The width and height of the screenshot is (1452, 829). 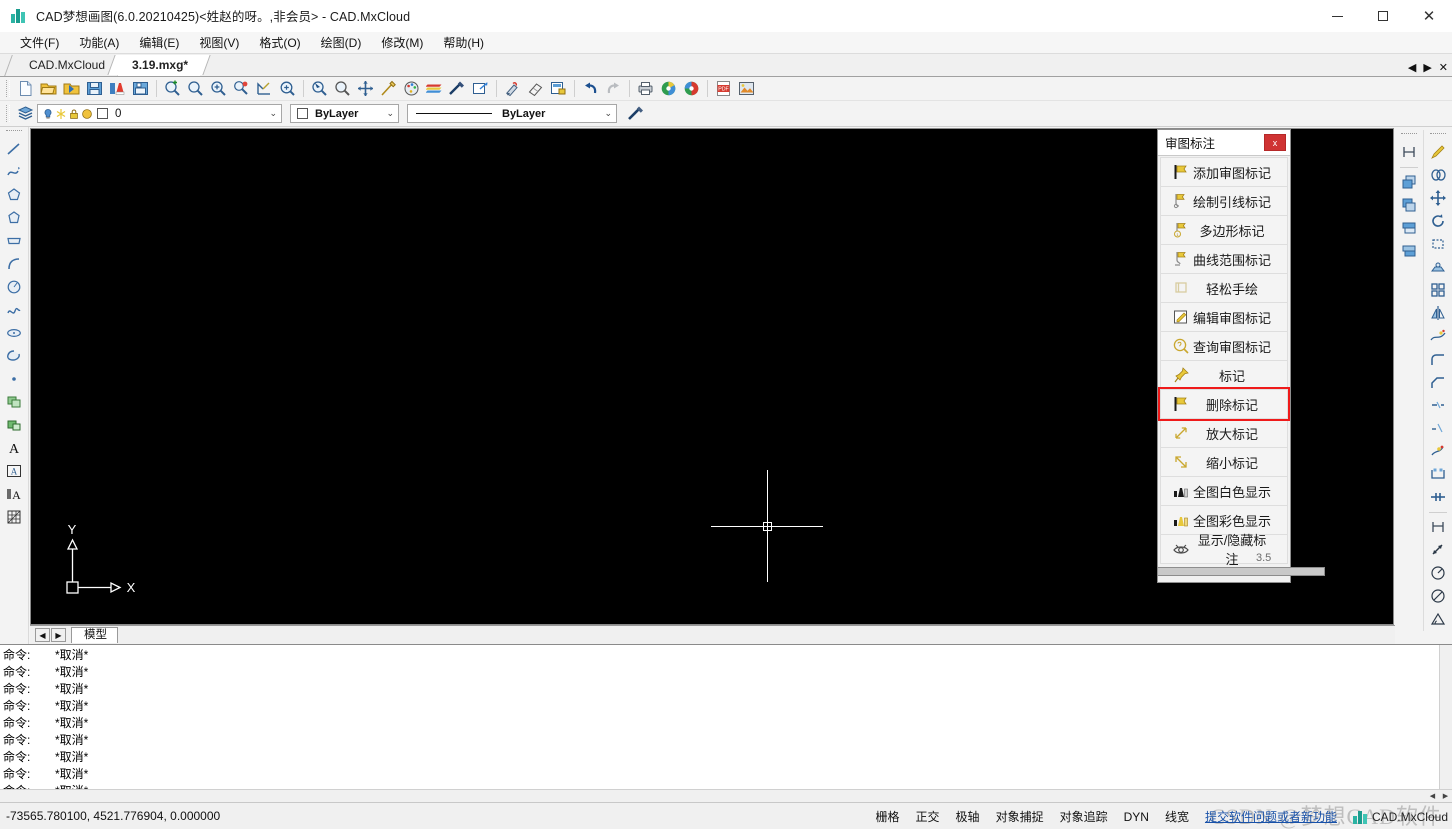 What do you see at coordinates (117, 88) in the screenshot?
I see `save-as-cloud-icon` at bounding box center [117, 88].